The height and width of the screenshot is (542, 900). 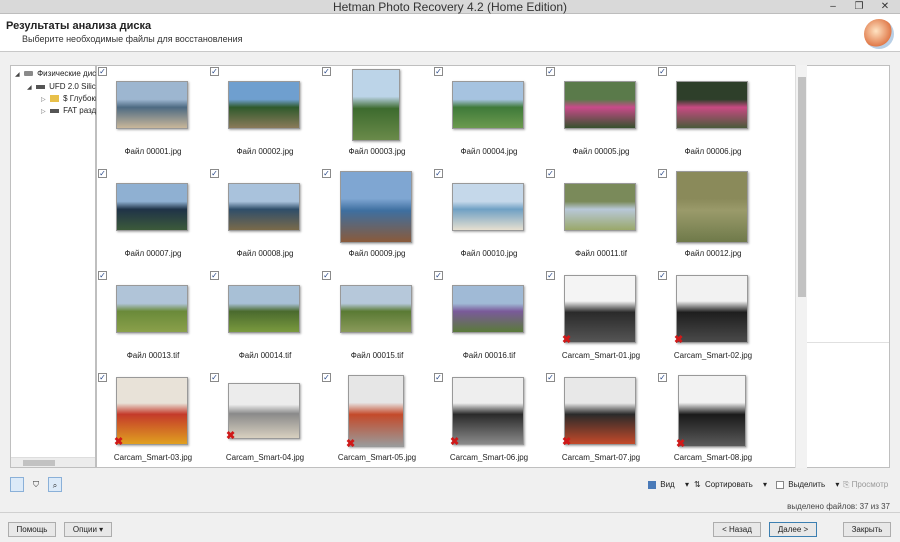 I want to click on file-tile: ✓ Файл 00004.jpg, so click(x=489, y=118).